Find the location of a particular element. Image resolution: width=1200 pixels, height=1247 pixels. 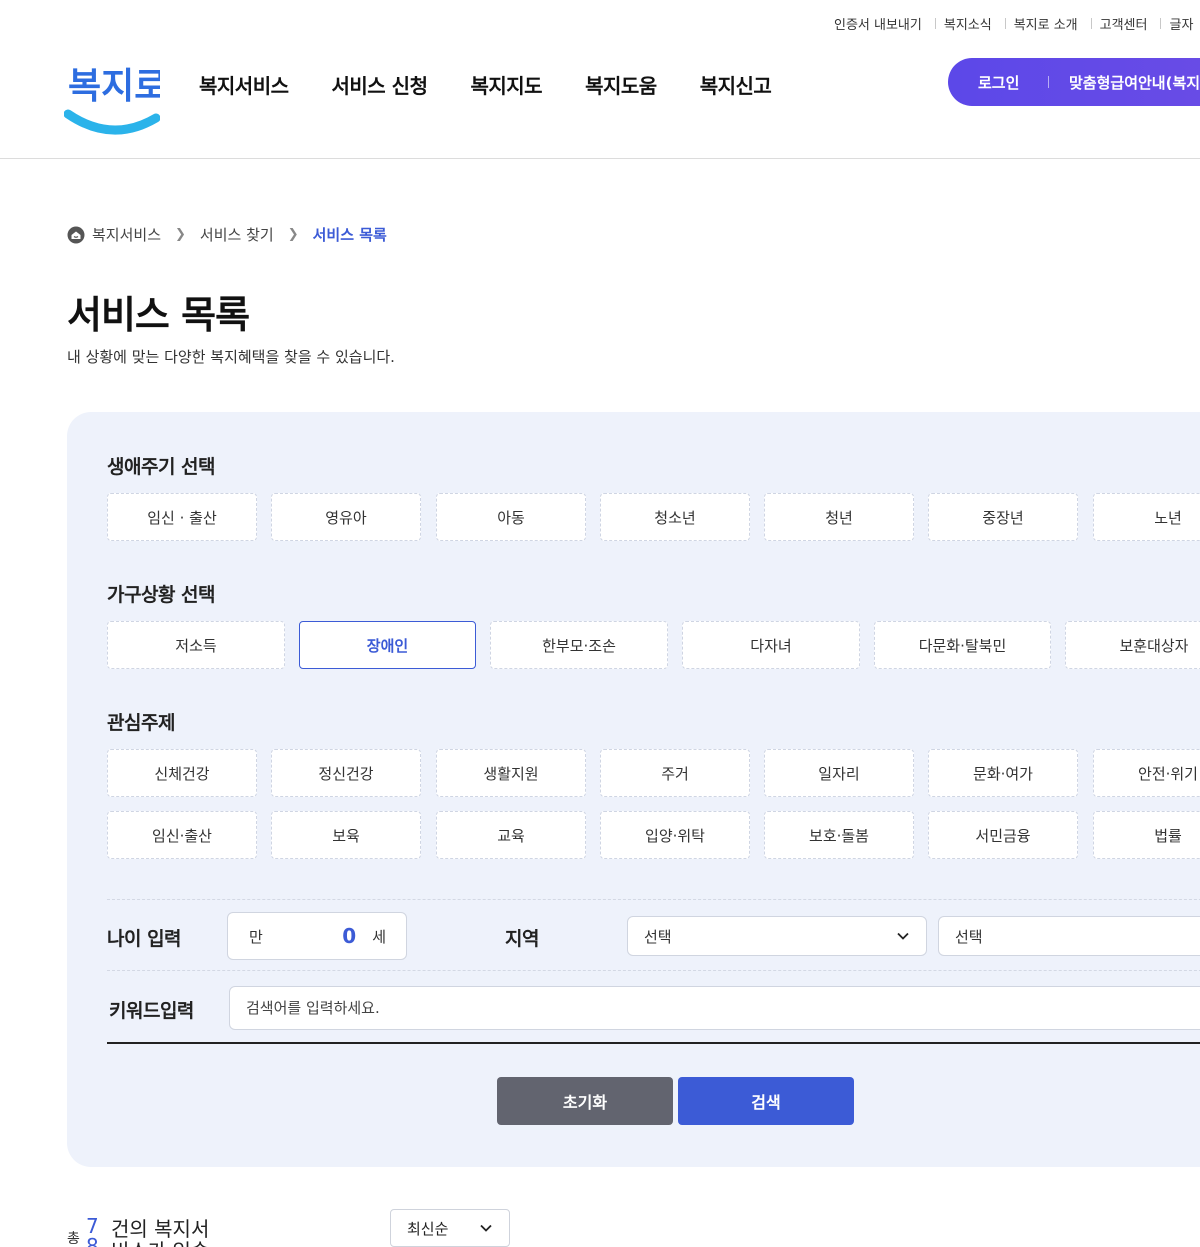

interest-chip-jobs: 일자리 is located at coordinates (839, 773).